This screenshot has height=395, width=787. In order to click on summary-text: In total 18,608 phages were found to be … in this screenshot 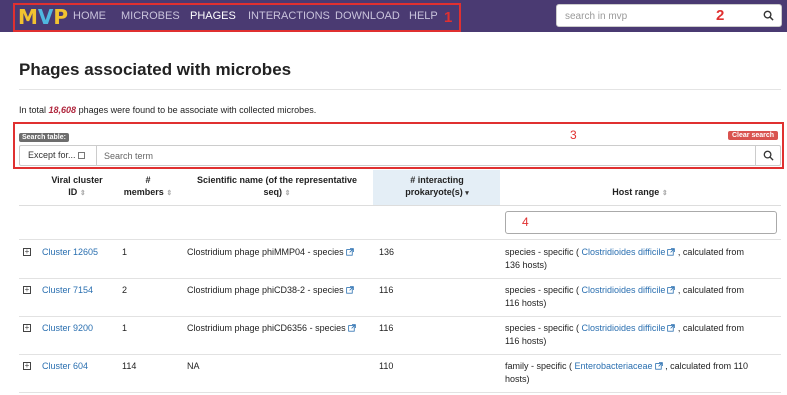, I will do `click(168, 110)`.